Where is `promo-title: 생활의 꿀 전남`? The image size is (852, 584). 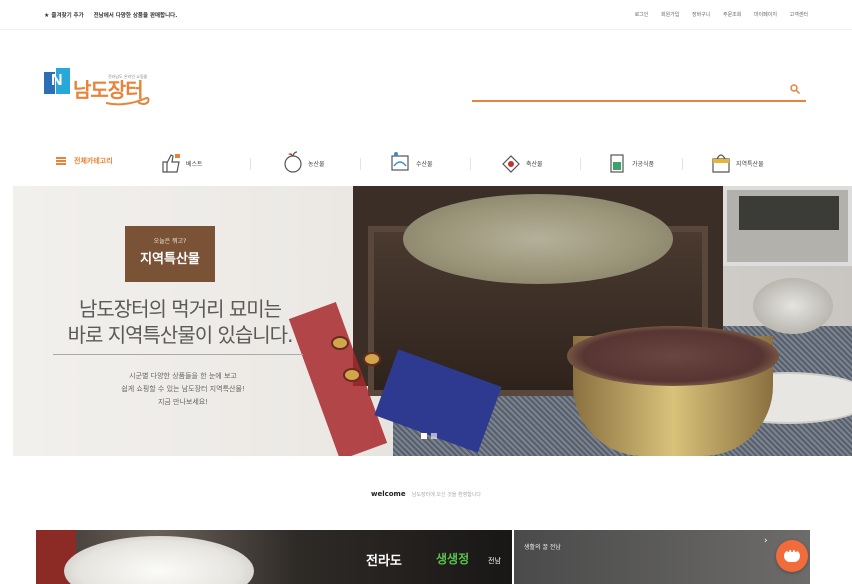
promo-title: 생활의 꿀 전남 is located at coordinates (542, 547).